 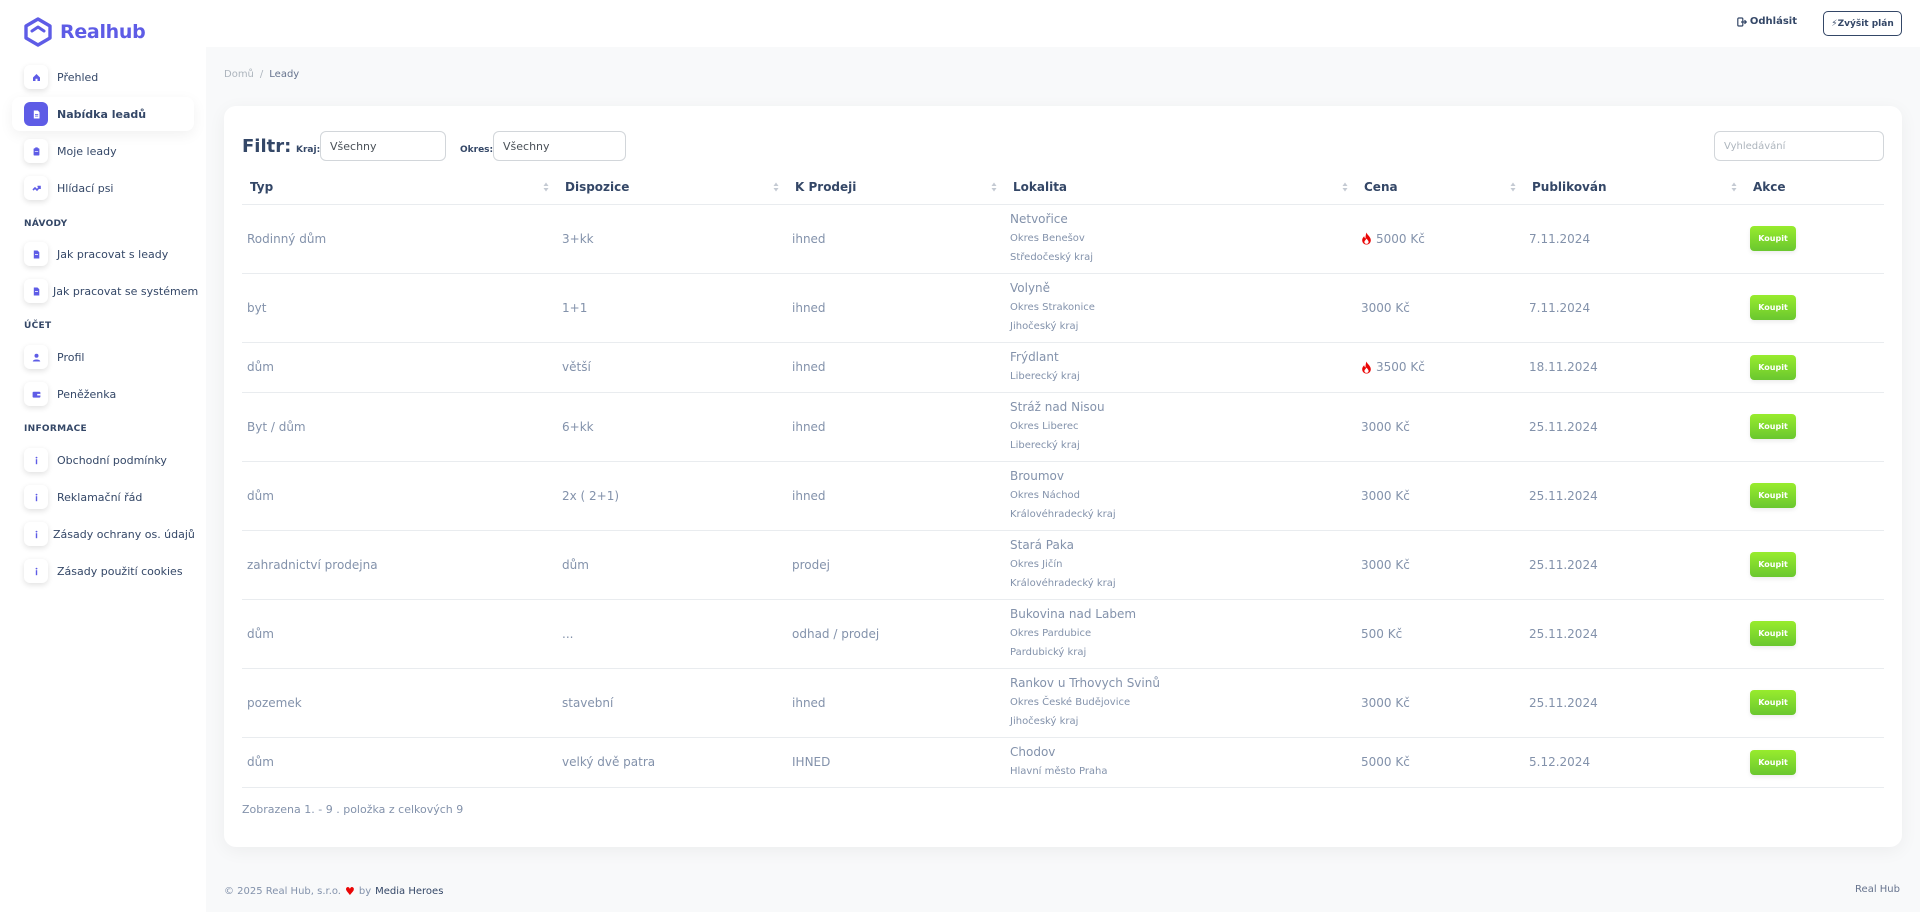 I want to click on logout-icon, so click(x=1742, y=21).